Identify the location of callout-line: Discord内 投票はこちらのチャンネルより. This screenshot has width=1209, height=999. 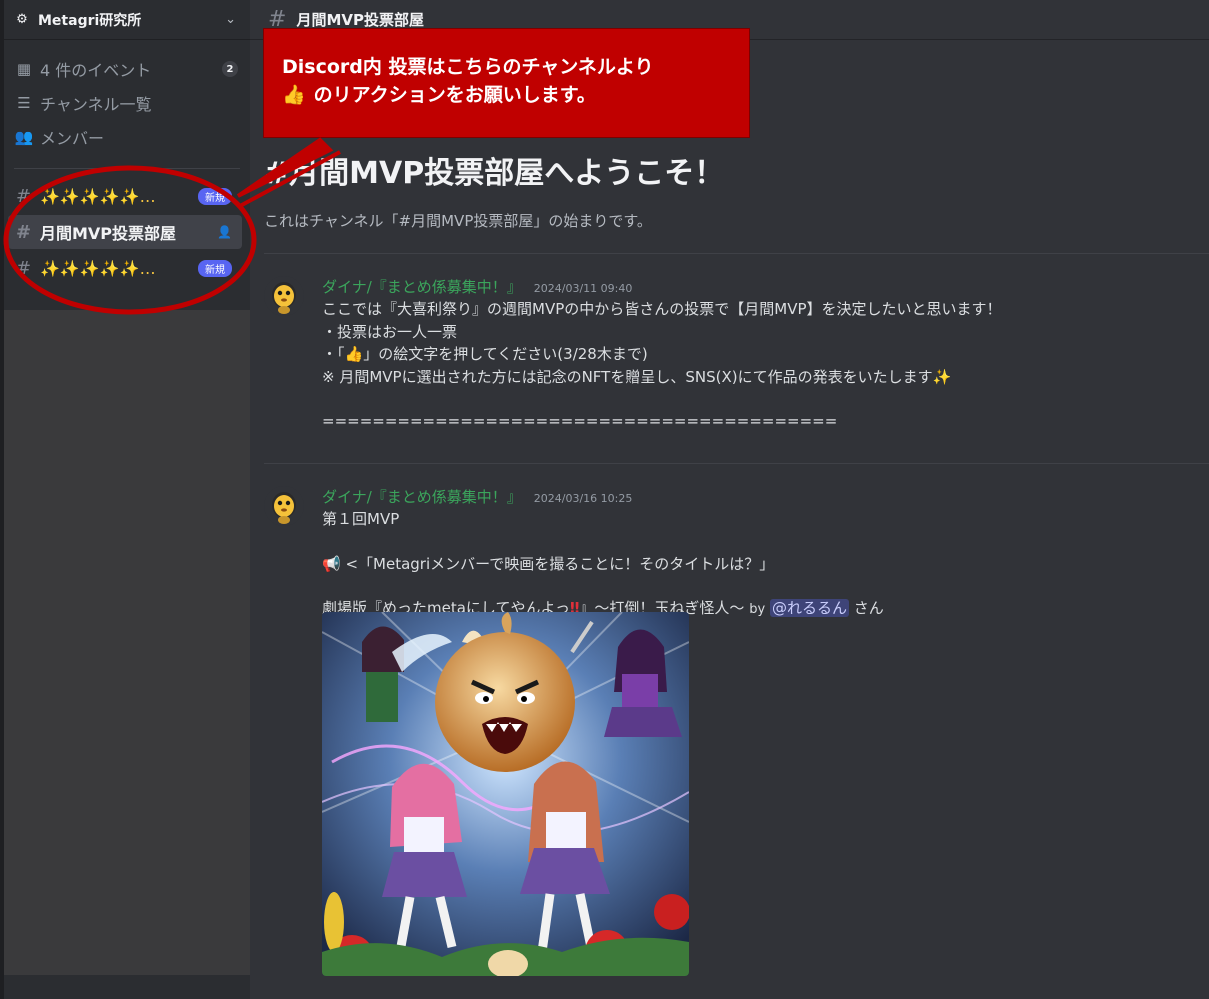
(468, 67).